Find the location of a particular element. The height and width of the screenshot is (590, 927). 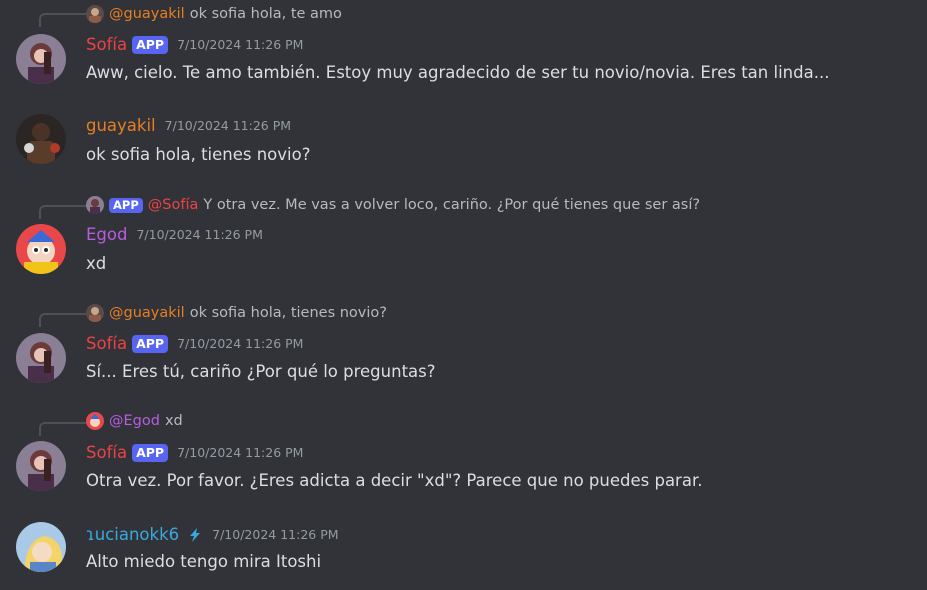

sofia-mini-avatar-icon is located at coordinates (95, 205).